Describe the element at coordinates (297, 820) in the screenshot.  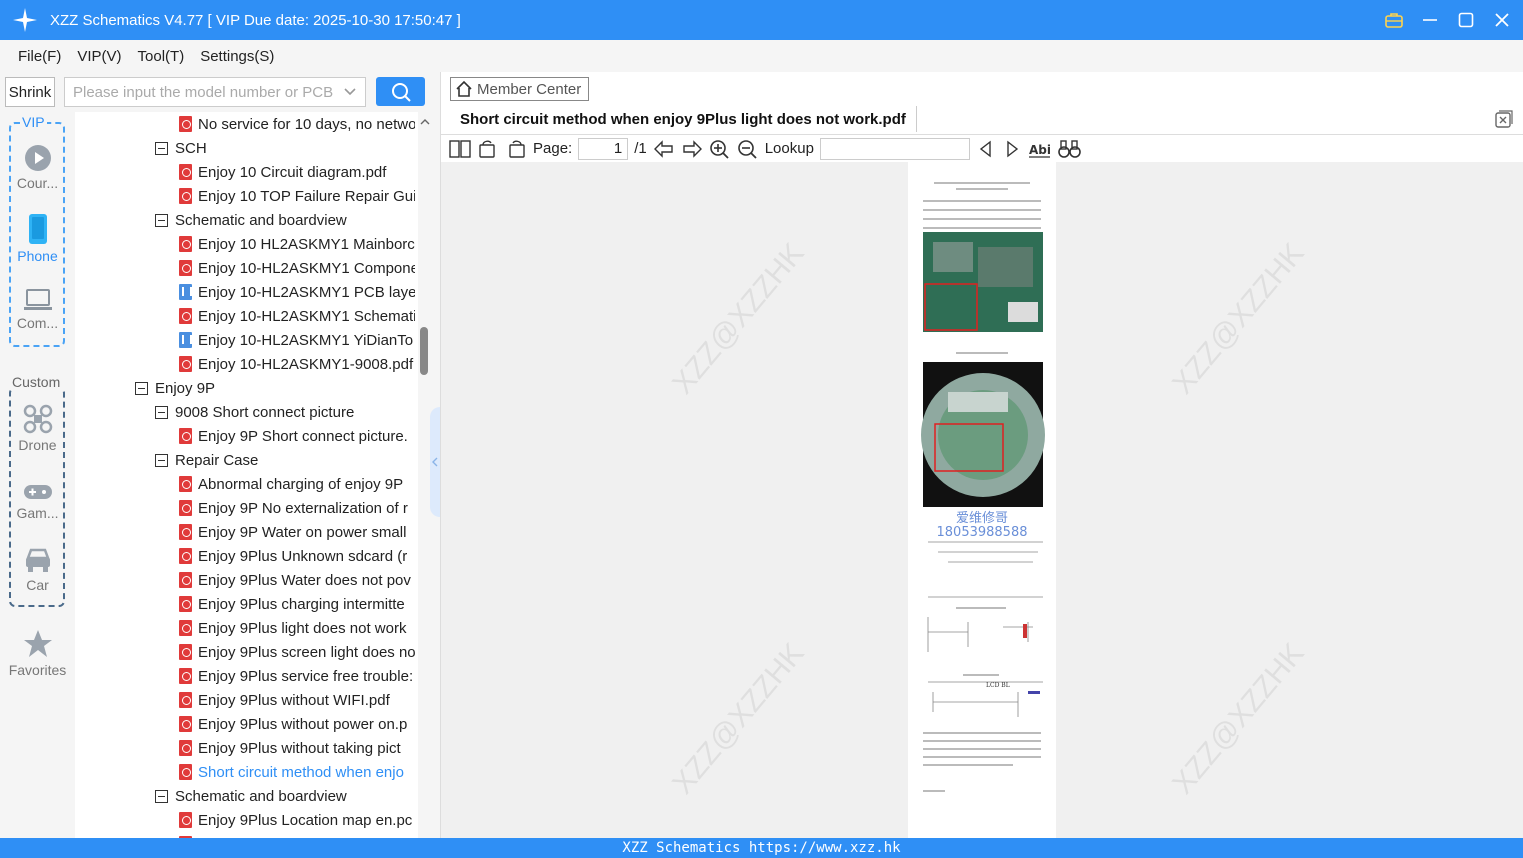
I see `tree-item: Enjoy 9Plus Location map en.pc` at that location.